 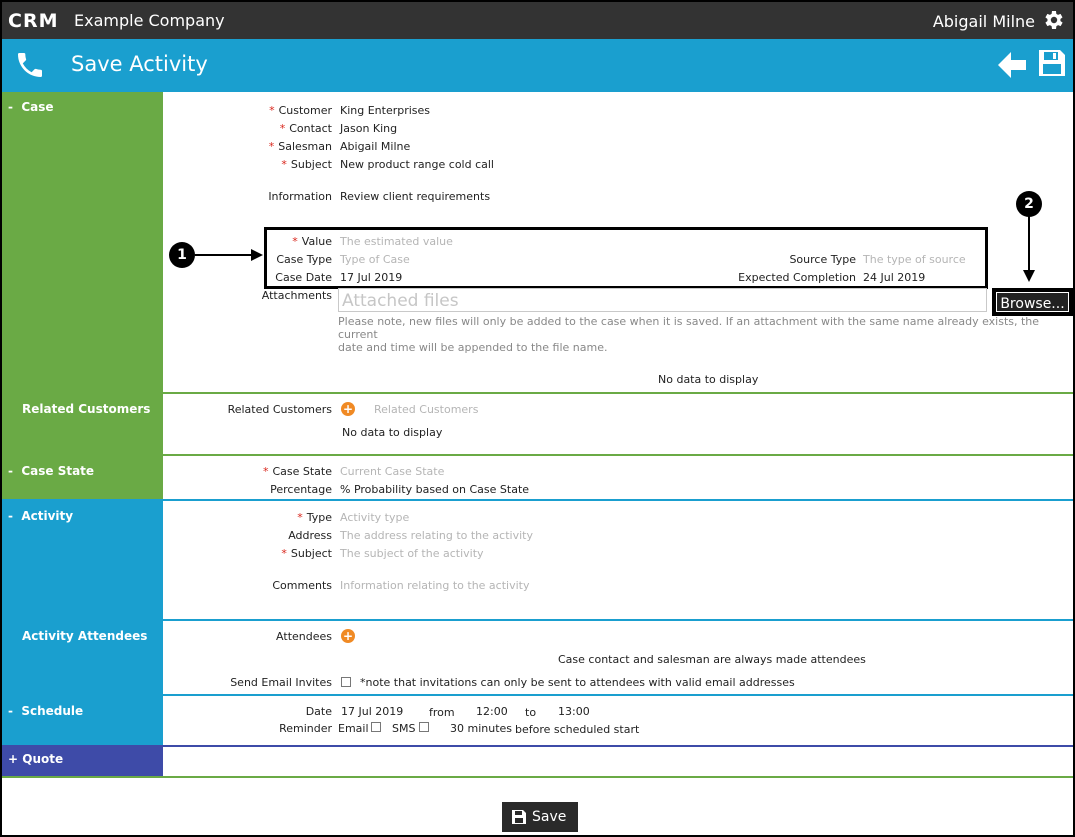 I want to click on reminder-label: Reminder, so click(x=305, y=728).